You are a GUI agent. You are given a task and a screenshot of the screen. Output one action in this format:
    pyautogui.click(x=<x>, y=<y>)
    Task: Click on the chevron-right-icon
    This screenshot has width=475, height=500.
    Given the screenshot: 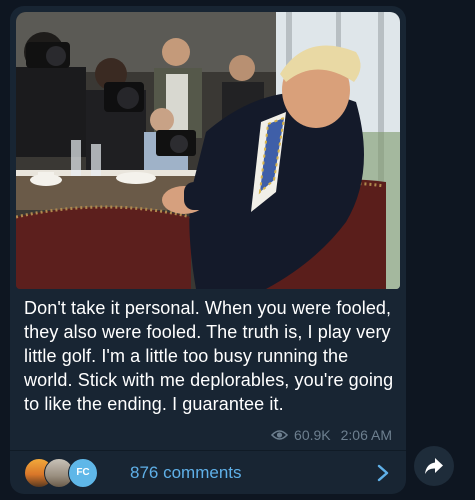 What is the action you would take?
    pyautogui.click(x=383, y=473)
    